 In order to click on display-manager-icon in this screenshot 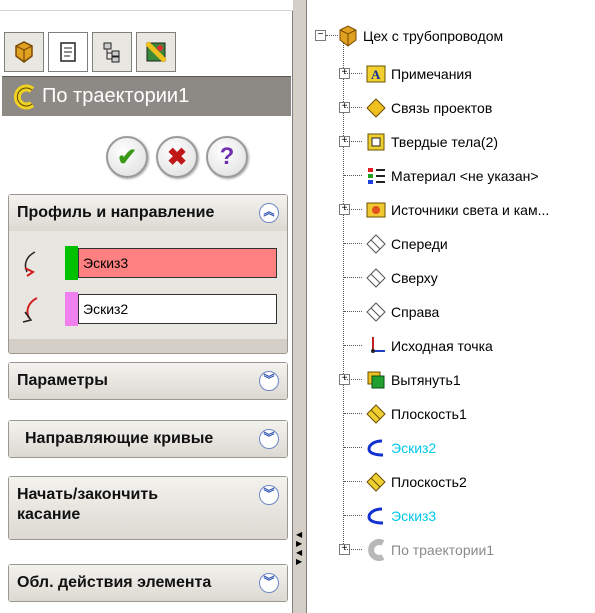, I will do `click(156, 52)`.